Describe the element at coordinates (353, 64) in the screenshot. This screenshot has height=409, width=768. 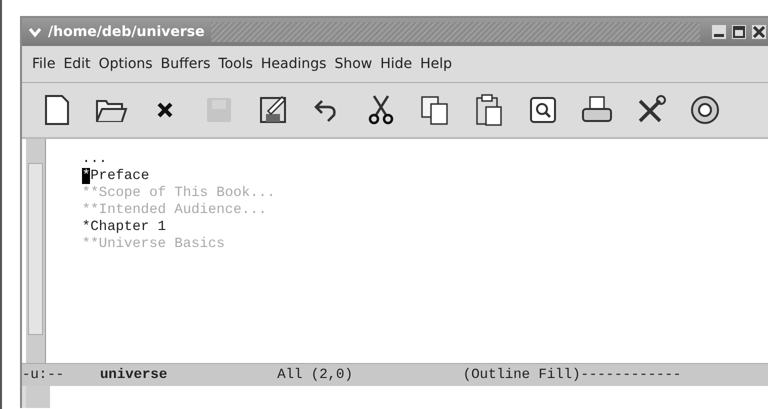
I see `menu-item: Show` at that location.